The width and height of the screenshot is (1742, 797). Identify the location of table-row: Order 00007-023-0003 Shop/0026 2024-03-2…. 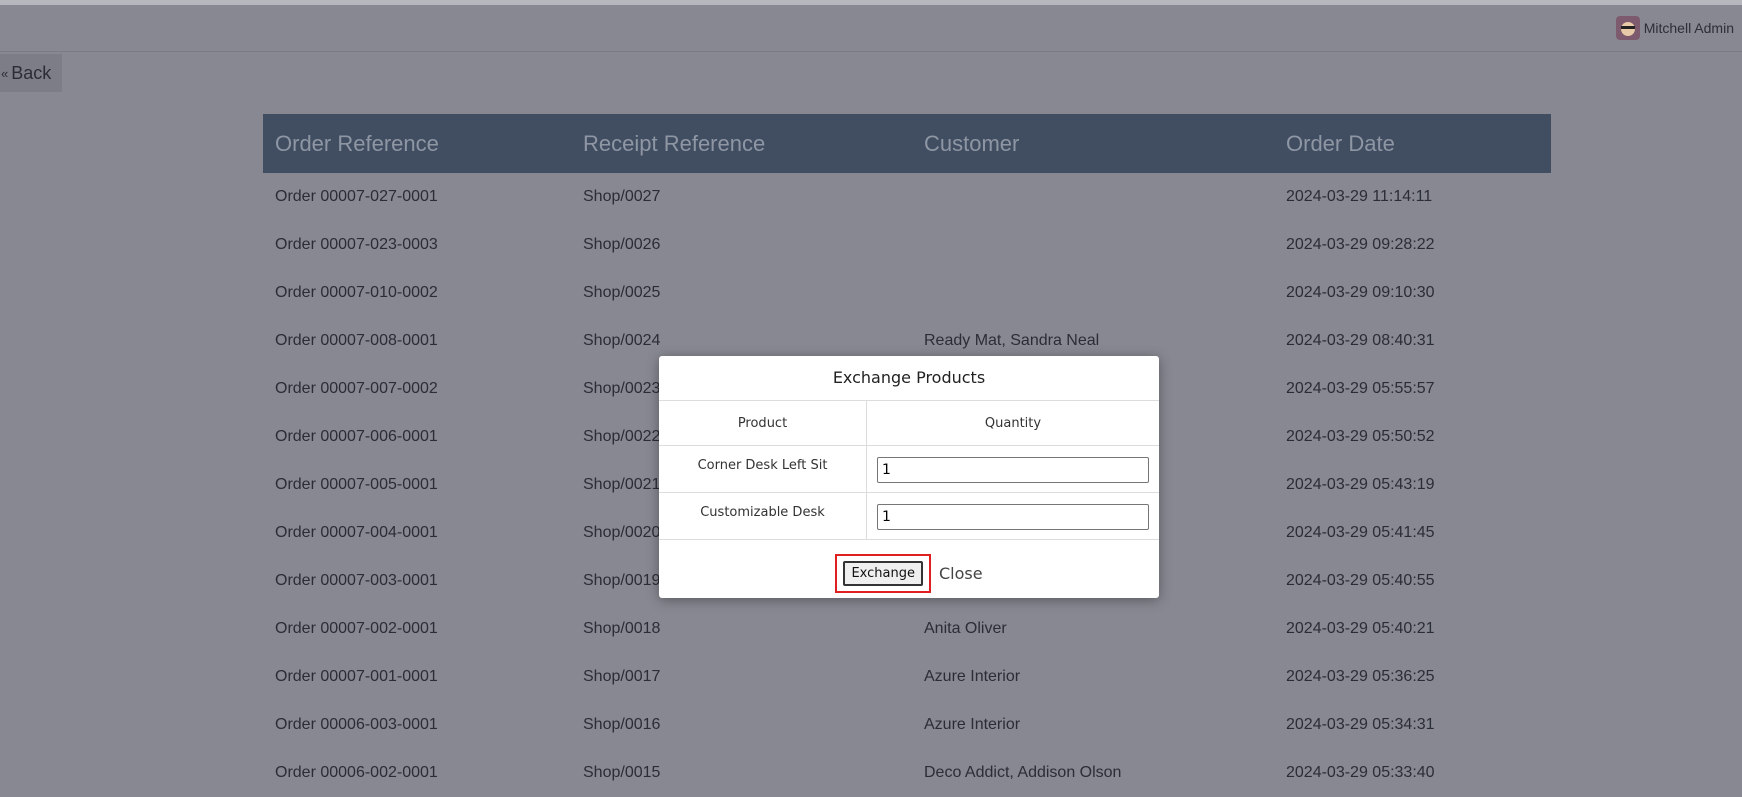
(907, 245).